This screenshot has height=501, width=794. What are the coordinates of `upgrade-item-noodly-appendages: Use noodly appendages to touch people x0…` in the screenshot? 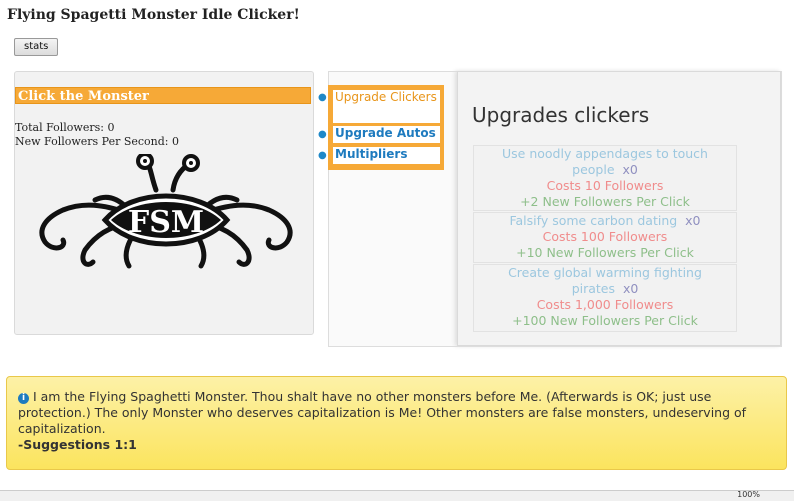 It's located at (605, 178).